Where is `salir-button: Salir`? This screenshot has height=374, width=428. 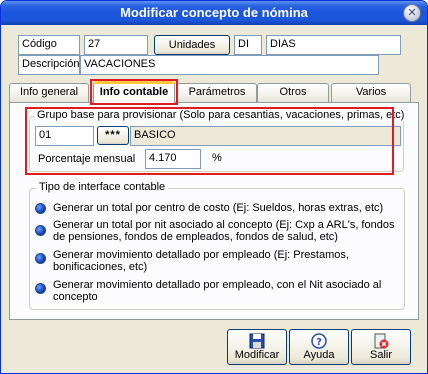 salir-button: Salir is located at coordinates (381, 347).